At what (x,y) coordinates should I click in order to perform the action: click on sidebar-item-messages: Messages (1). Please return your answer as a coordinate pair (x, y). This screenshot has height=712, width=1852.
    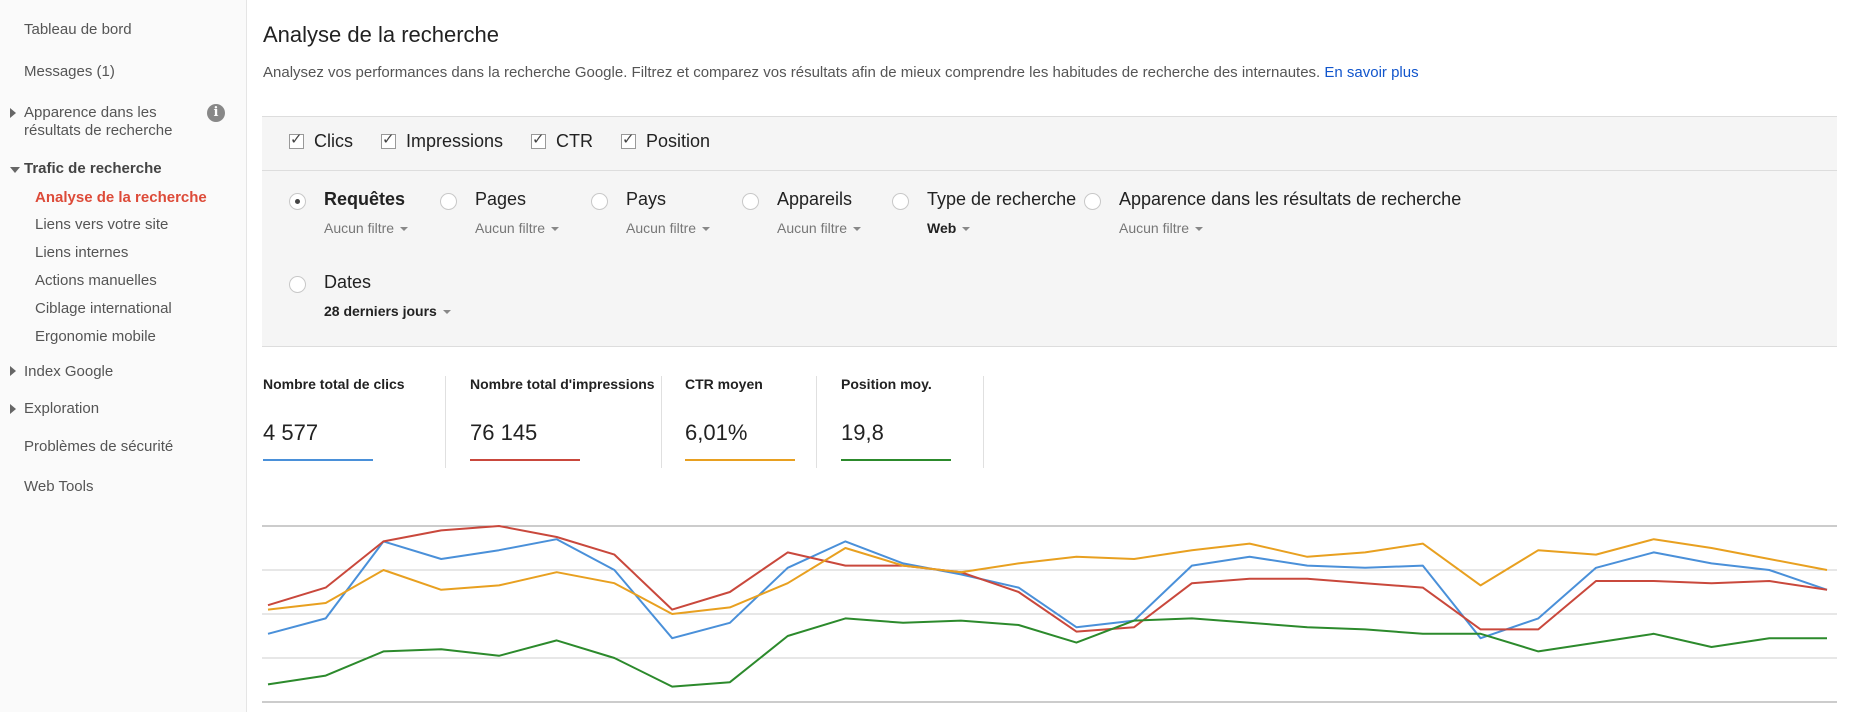
    Looking at the image, I should click on (69, 71).